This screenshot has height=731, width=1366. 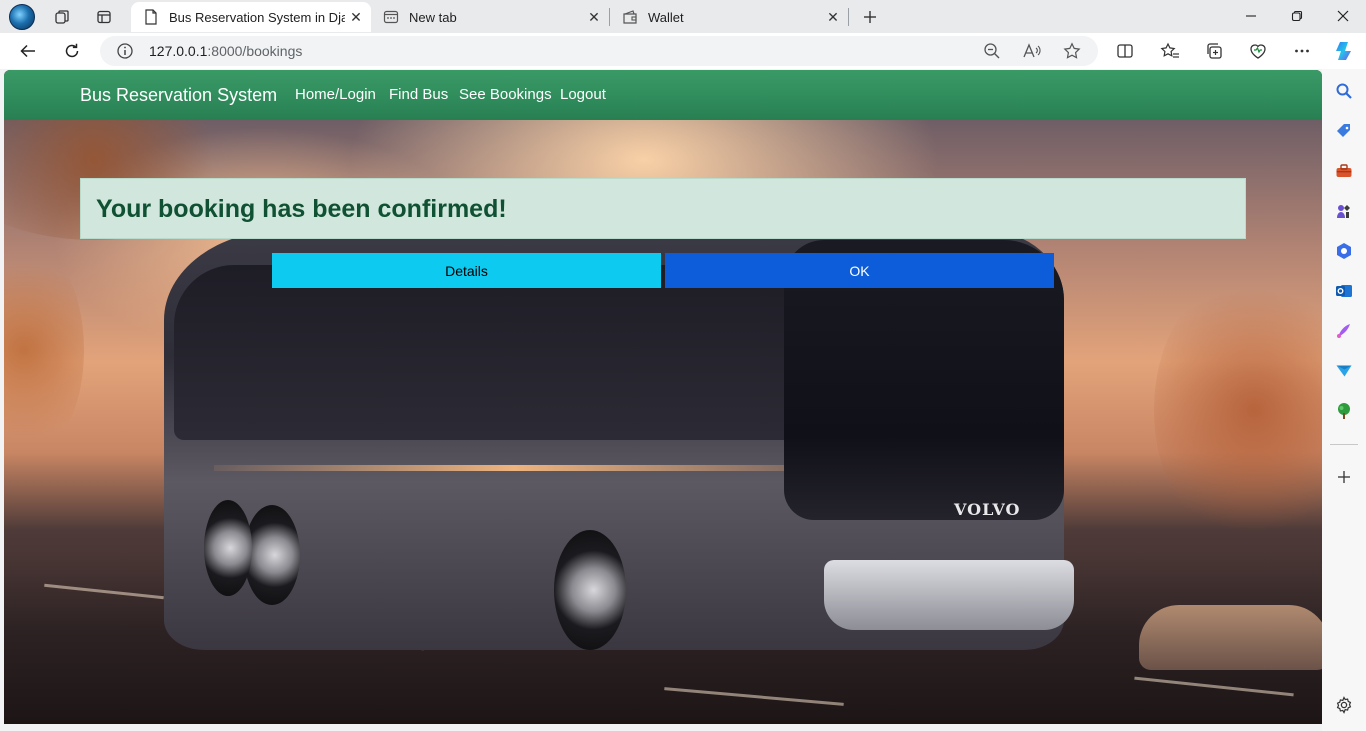 What do you see at coordinates (1230, 637) in the screenshot?
I see `background-car` at bounding box center [1230, 637].